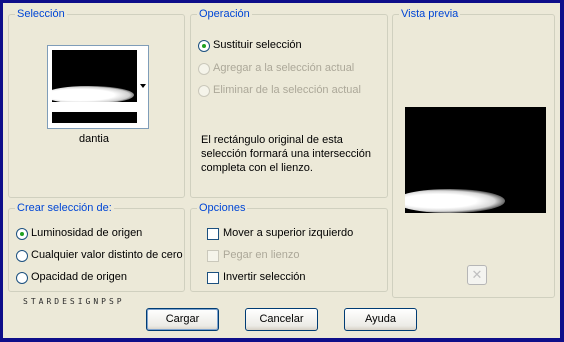  What do you see at coordinates (213, 234) in the screenshot?
I see `check-mover` at bounding box center [213, 234].